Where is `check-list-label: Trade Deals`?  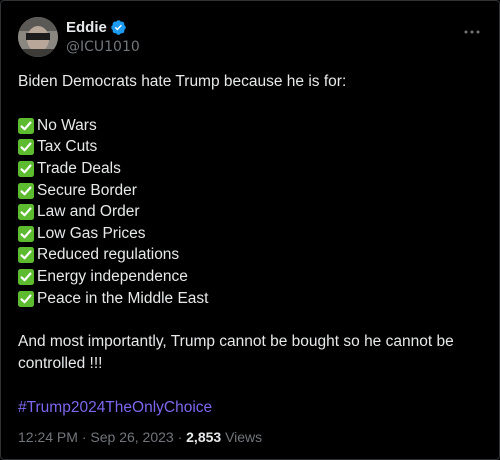
check-list-label: Trade Deals is located at coordinates (79, 168).